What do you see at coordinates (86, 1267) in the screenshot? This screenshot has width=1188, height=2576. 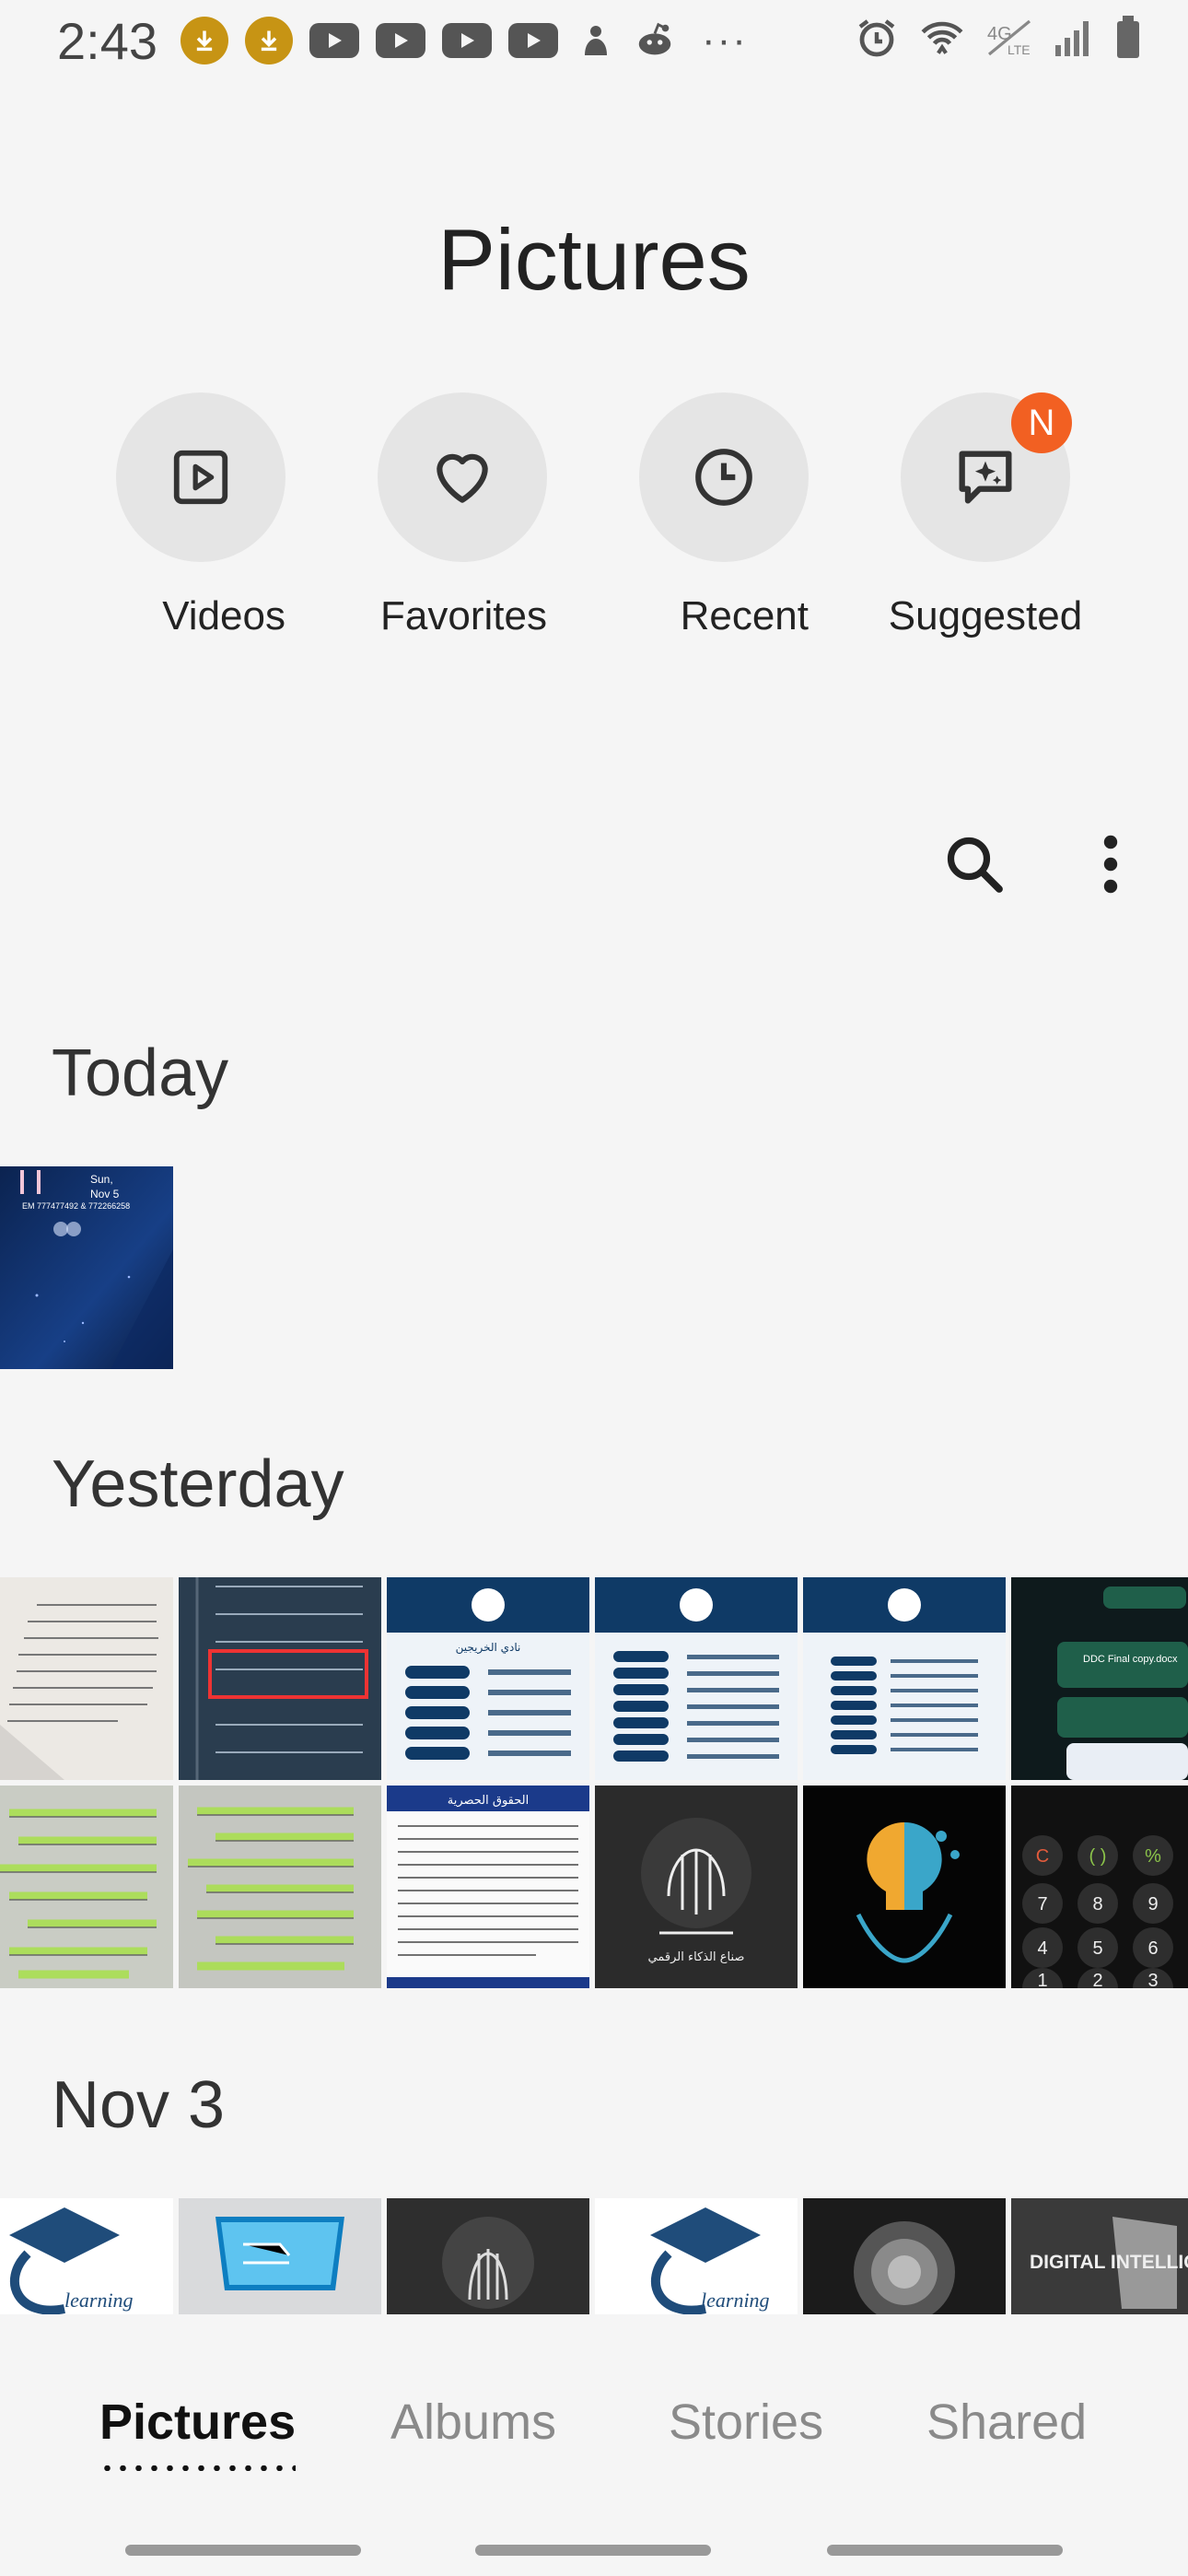 I see `photo-thumbnail: Sun, Nov 5 EM 777477492 & 772266258` at bounding box center [86, 1267].